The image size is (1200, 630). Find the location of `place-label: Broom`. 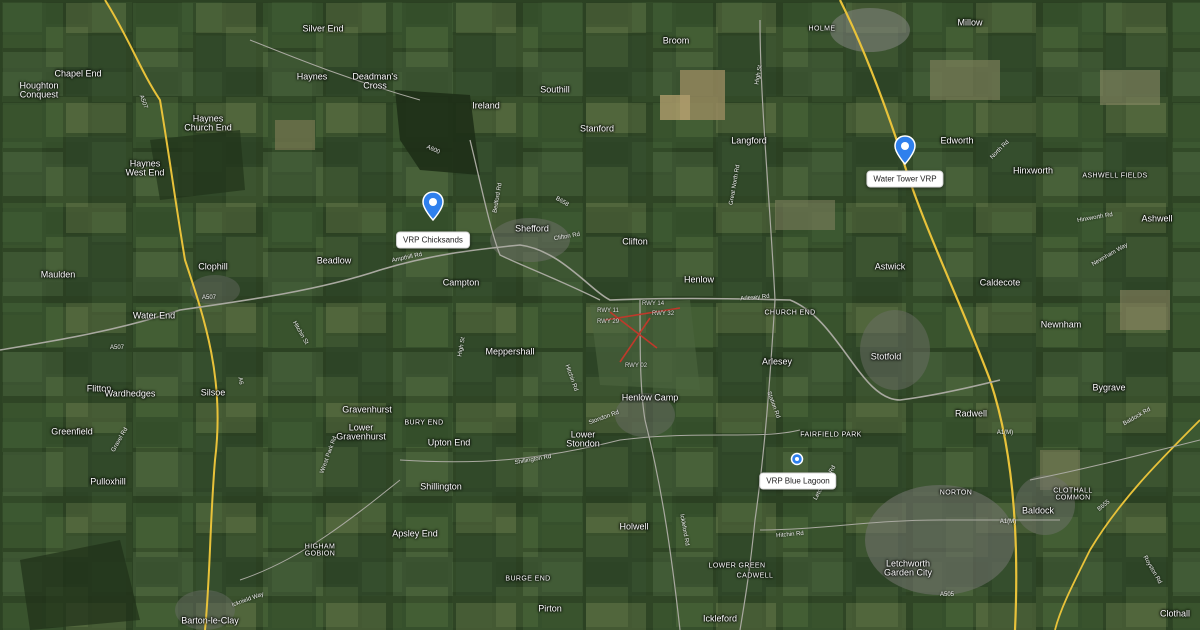

place-label: Broom is located at coordinates (676, 40).